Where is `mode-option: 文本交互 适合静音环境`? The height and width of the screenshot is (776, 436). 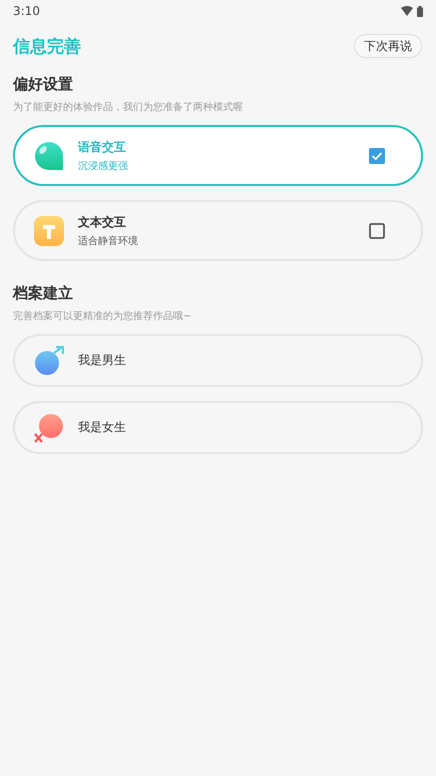
mode-option: 文本交互 适合静音环境 is located at coordinates (218, 230).